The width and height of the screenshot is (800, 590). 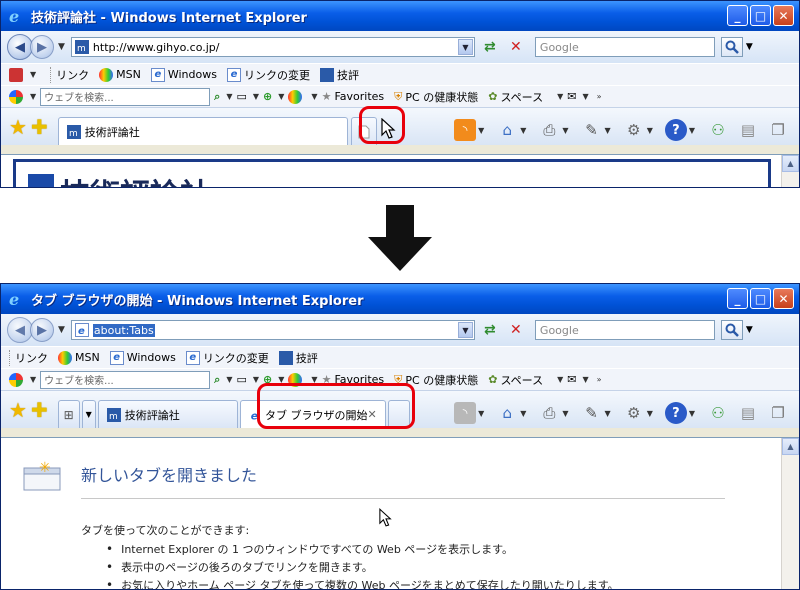 What do you see at coordinates (88, 414) in the screenshot?
I see `tab-list-dropdown: ▼` at bounding box center [88, 414].